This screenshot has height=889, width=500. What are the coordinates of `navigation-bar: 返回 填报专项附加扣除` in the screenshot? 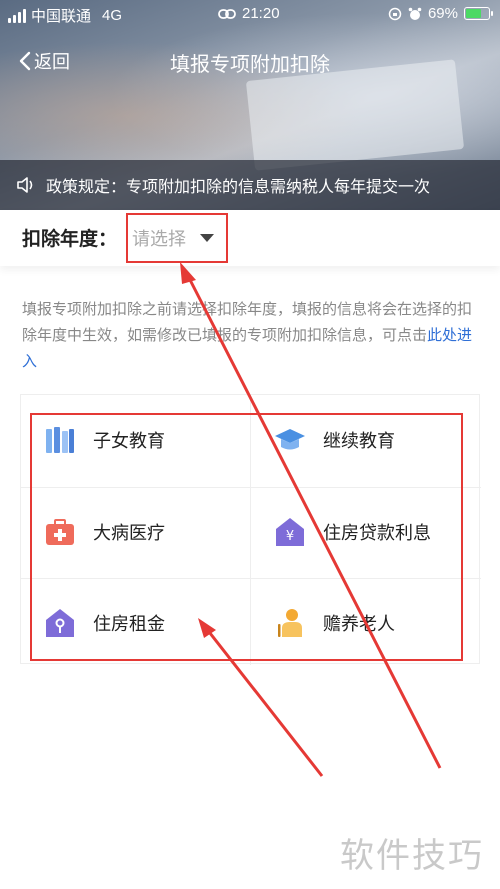 It's located at (250, 62).